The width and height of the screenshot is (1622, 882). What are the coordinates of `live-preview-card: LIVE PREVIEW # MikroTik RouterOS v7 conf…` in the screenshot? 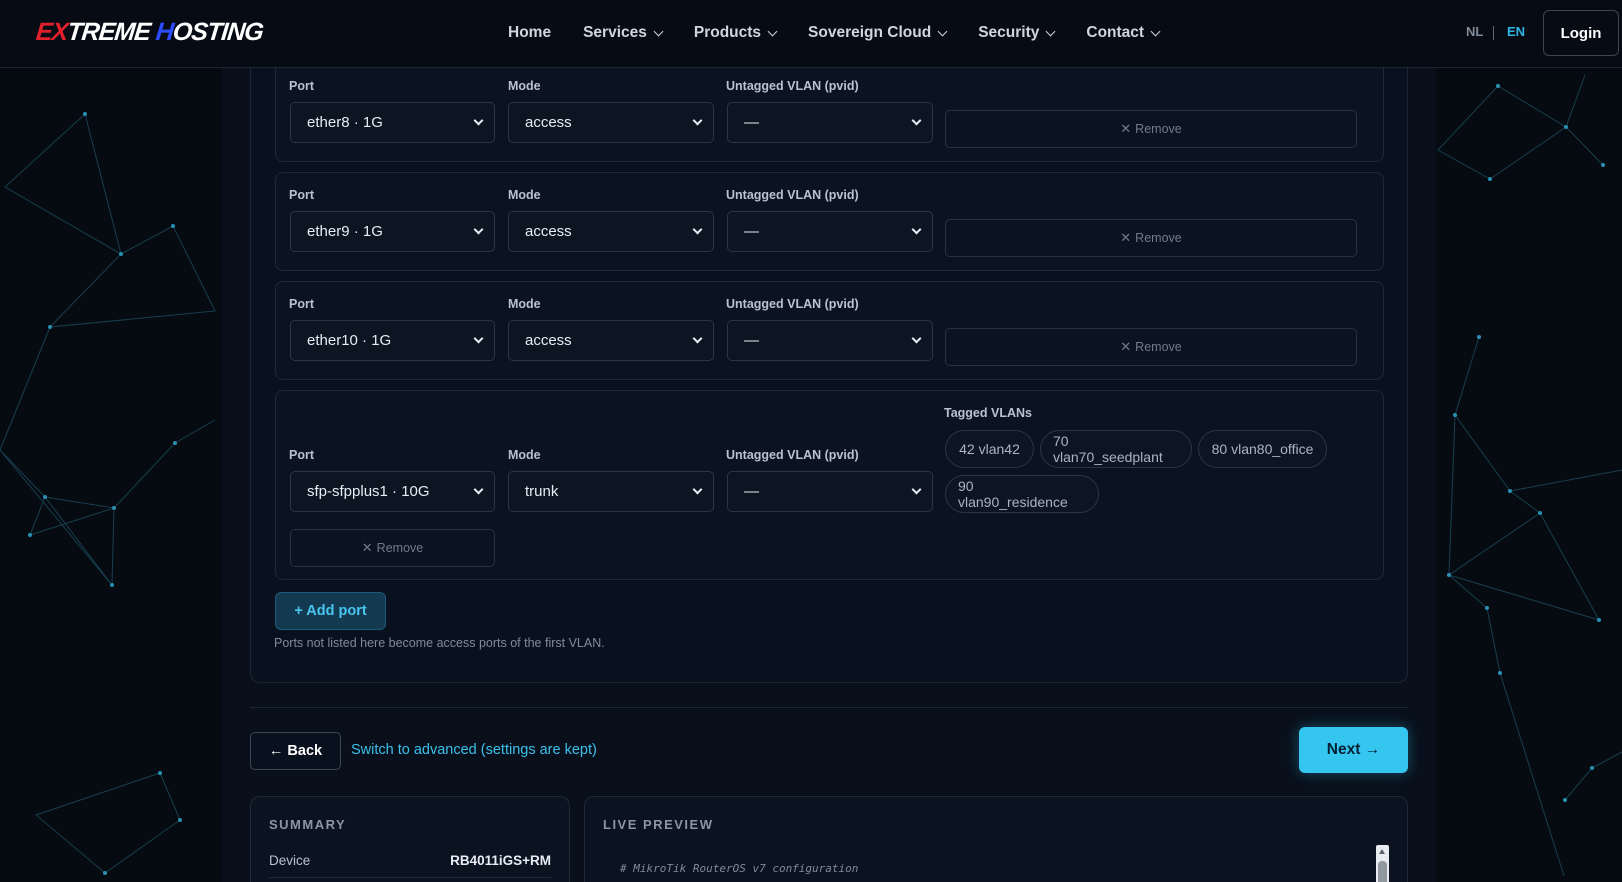 It's located at (996, 839).